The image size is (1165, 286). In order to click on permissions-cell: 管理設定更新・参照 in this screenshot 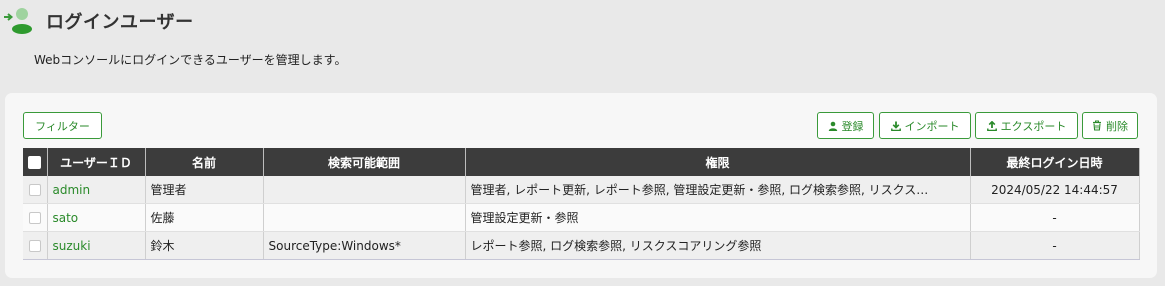, I will do `click(718, 217)`.